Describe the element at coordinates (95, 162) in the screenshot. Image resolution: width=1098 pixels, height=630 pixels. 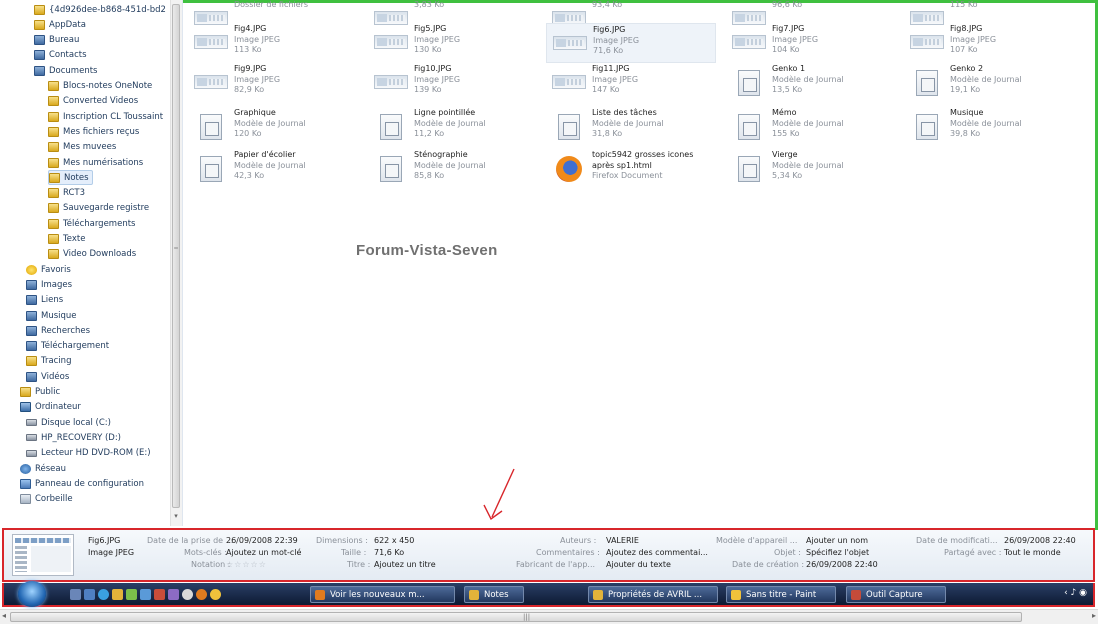
I see `nav-item: Mes numérisations` at that location.